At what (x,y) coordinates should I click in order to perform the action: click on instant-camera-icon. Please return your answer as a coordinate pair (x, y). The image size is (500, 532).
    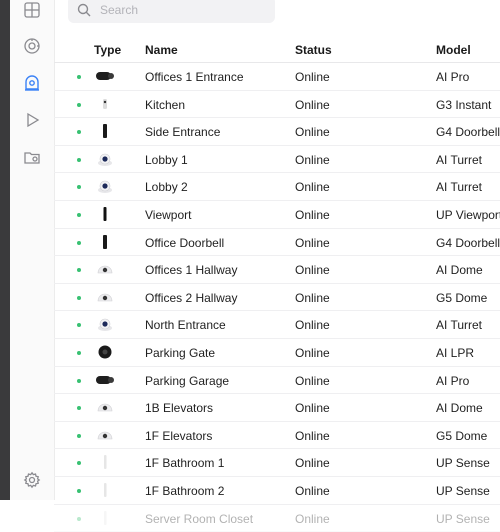
    Looking at the image, I should click on (105, 104).